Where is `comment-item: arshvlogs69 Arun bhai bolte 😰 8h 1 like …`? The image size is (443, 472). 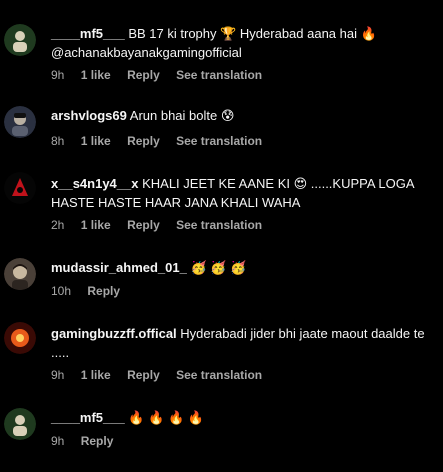 comment-item: arshvlogs69 Arun bhai bolte 😰 8h 1 like … is located at coordinates (221, 125).